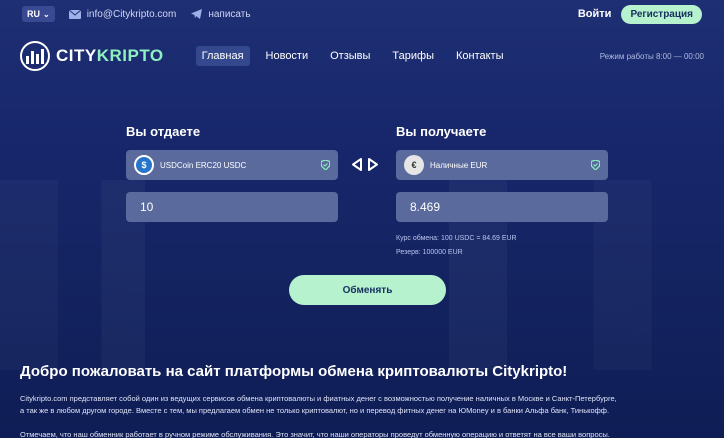 The height and width of the screenshot is (438, 724). I want to click on exchange-button: Обменять, so click(367, 290).